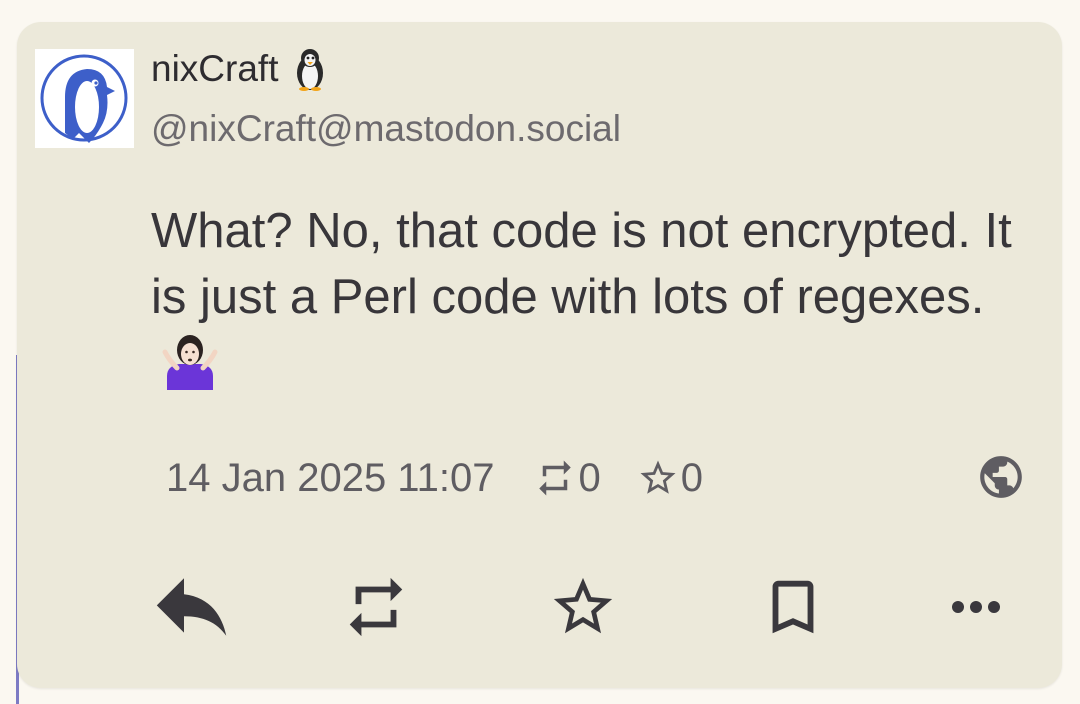 This screenshot has height=704, width=1080. I want to click on boost-count: 0, so click(567, 478).